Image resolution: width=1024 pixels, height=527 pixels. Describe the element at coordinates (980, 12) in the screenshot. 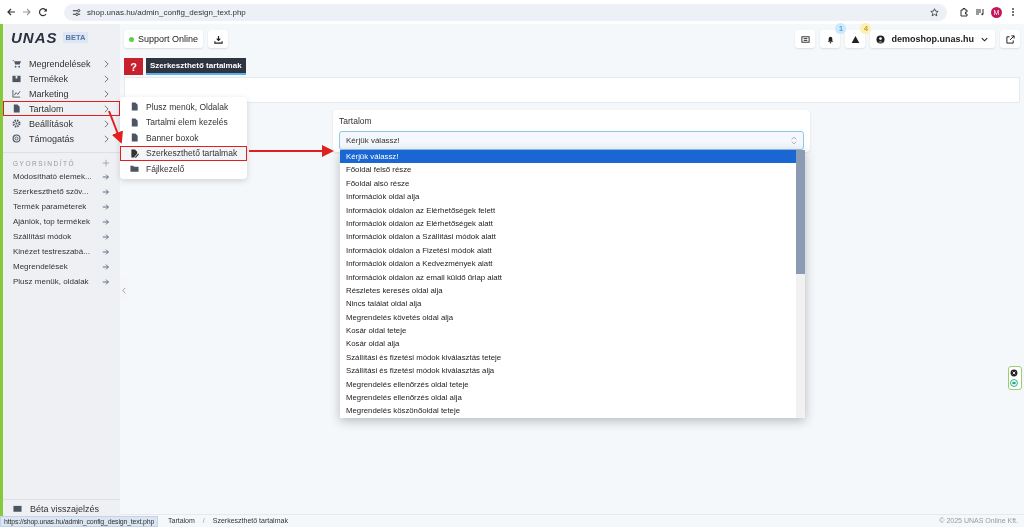

I see `media-icon` at that location.